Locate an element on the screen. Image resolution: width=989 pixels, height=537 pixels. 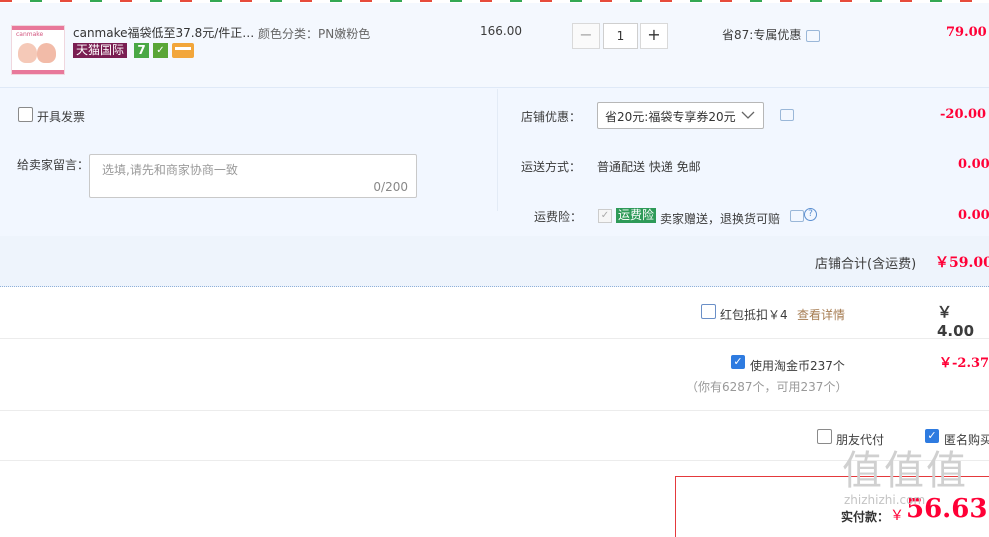
shop-total-amount: ￥59.00 is located at coordinates (962, 263).